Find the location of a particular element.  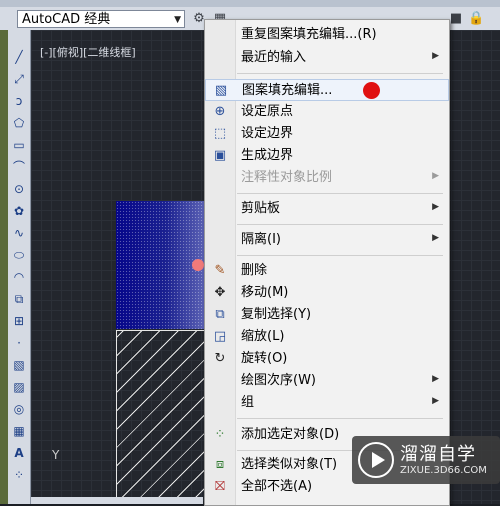

spline-icon: ∿ is located at coordinates (19, 233).